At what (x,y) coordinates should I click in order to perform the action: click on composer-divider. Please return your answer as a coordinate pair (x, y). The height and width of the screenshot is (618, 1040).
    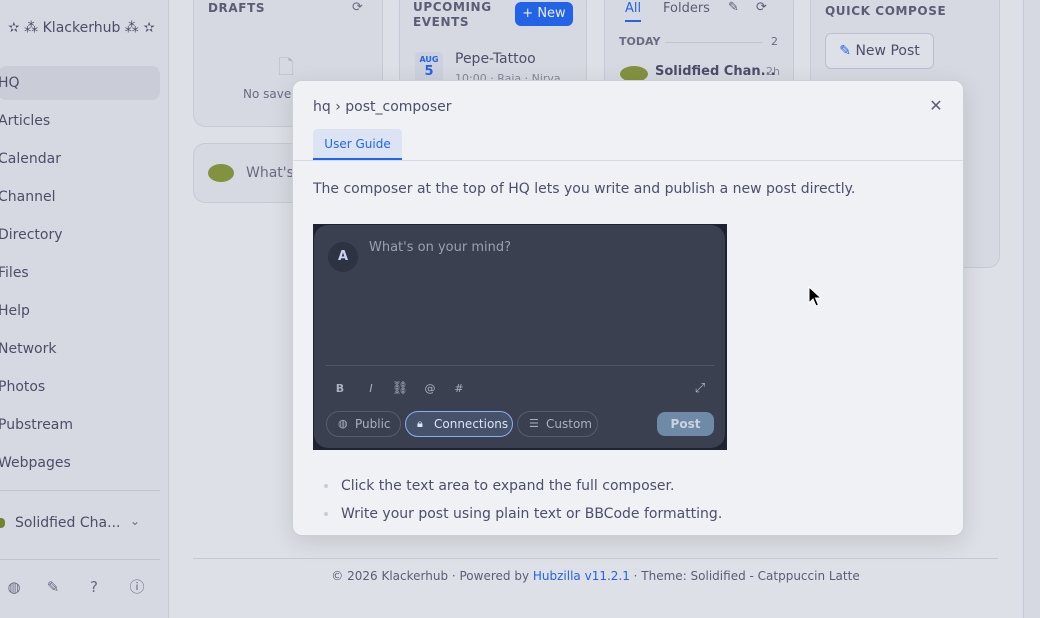
    Looking at the image, I should click on (520, 365).